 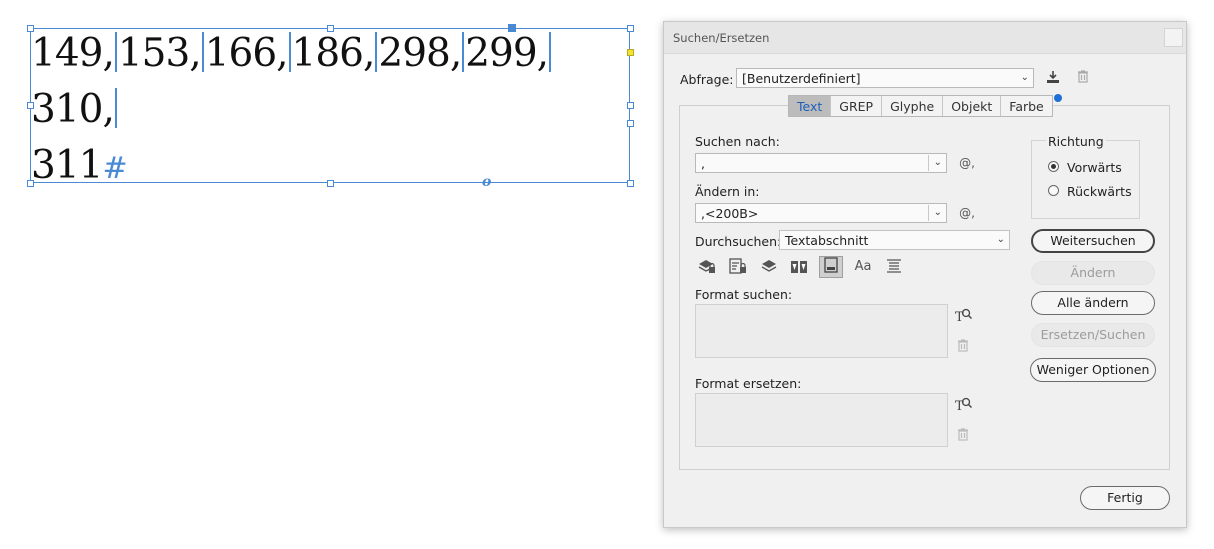 What do you see at coordinates (630, 52) in the screenshot?
I see `corner-option-handle` at bounding box center [630, 52].